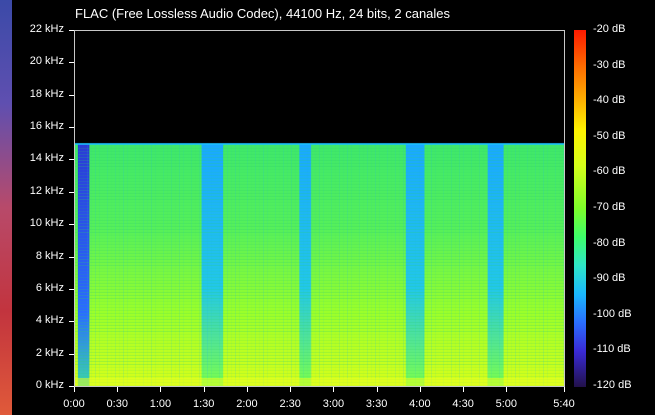 This screenshot has width=655, height=415. What do you see at coordinates (609, 135) in the screenshot?
I see `colorbar-label: -50 dB` at bounding box center [609, 135].